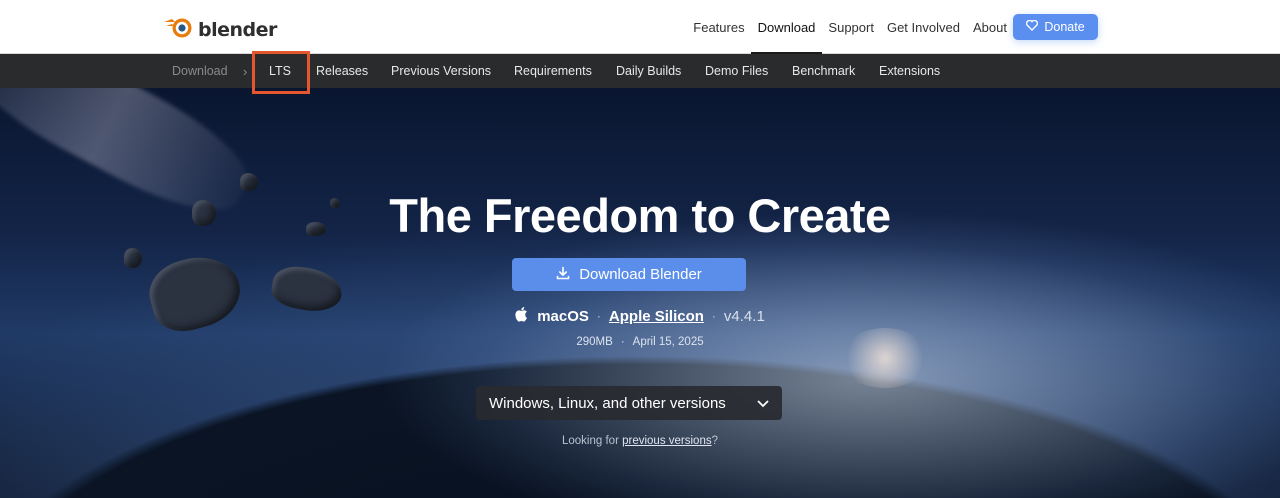 The height and width of the screenshot is (498, 1280). What do you see at coordinates (744, 316) in the screenshot?
I see `version: v4.4.1` at bounding box center [744, 316].